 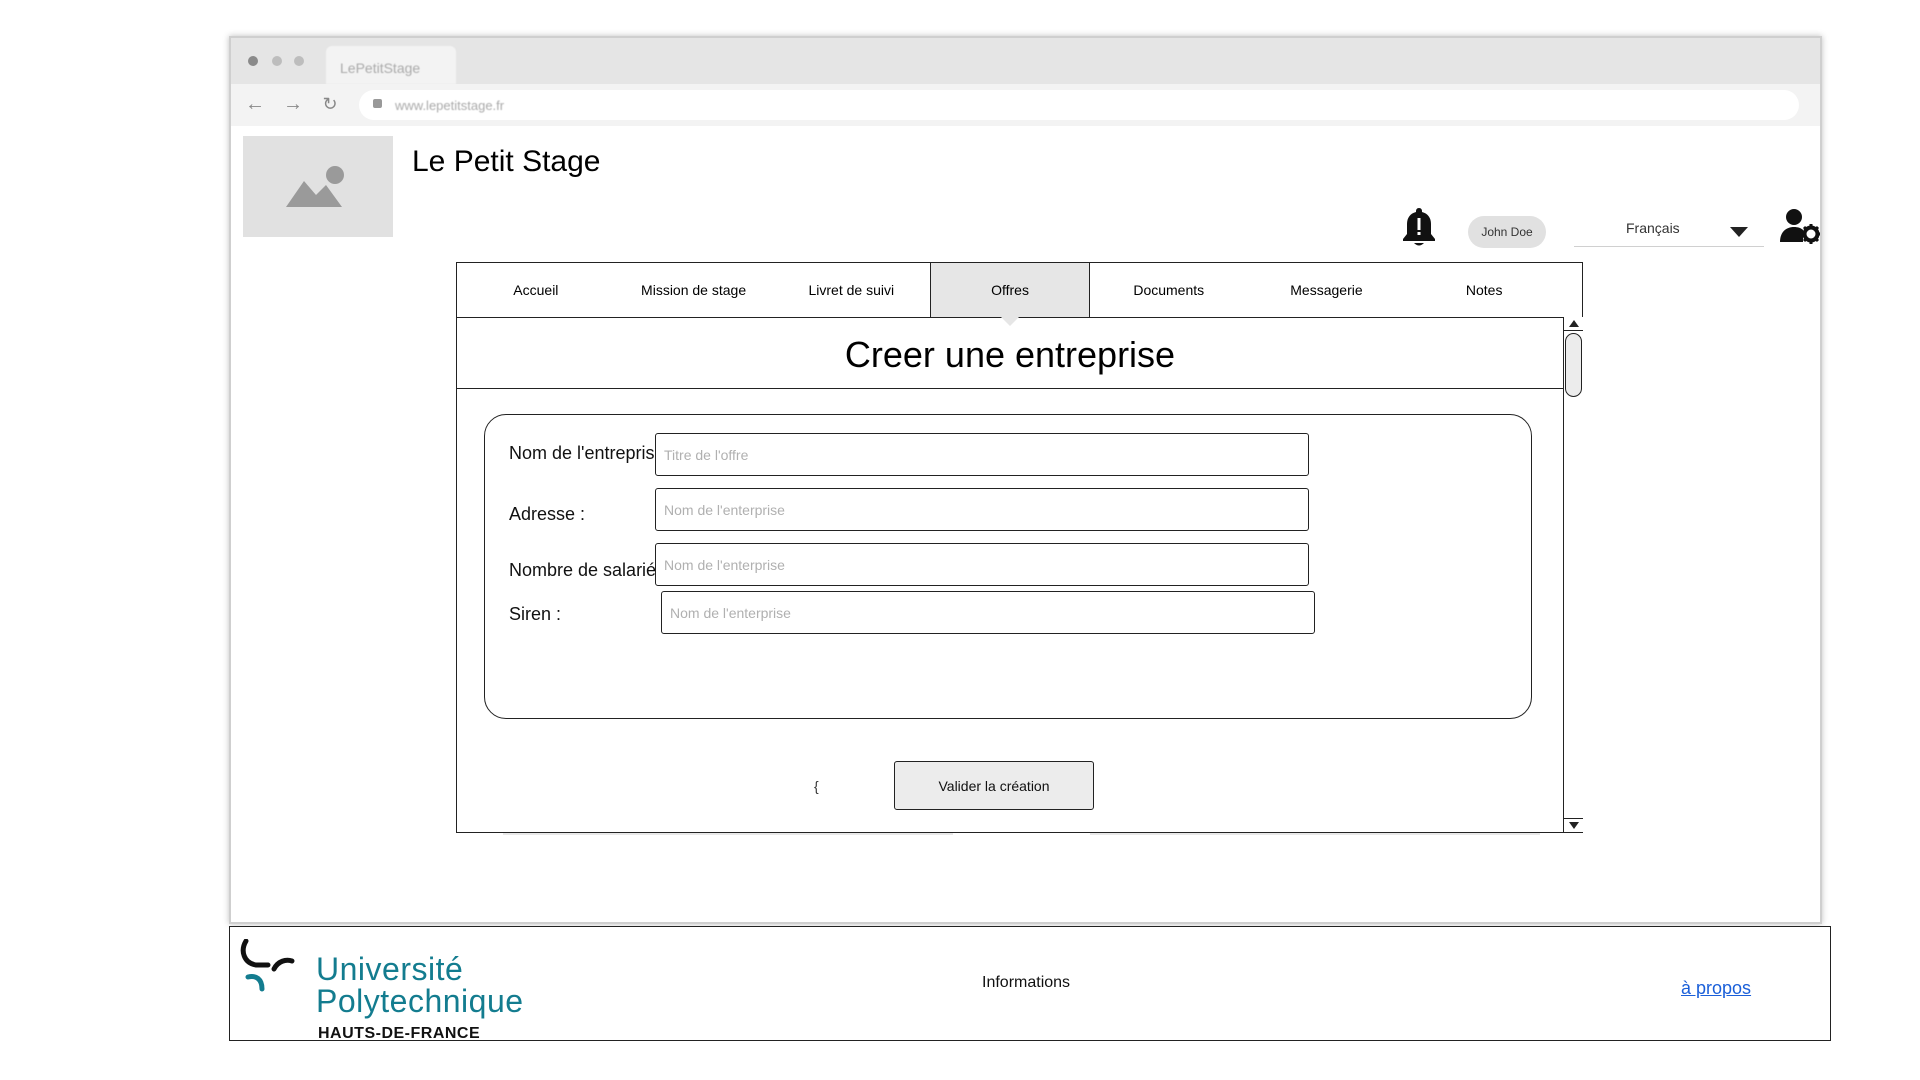 I want to click on tab-mission-de-stage: Mission de stage, so click(x=694, y=290).